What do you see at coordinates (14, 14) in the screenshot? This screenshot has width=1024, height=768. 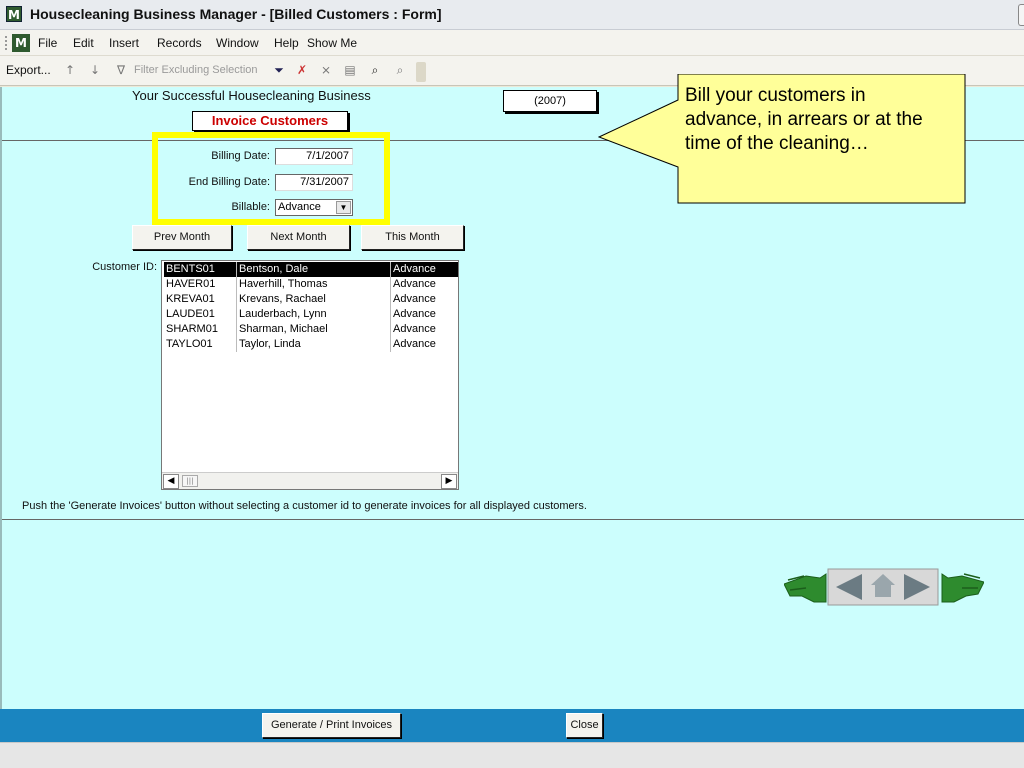 I see `app-icon: M` at bounding box center [14, 14].